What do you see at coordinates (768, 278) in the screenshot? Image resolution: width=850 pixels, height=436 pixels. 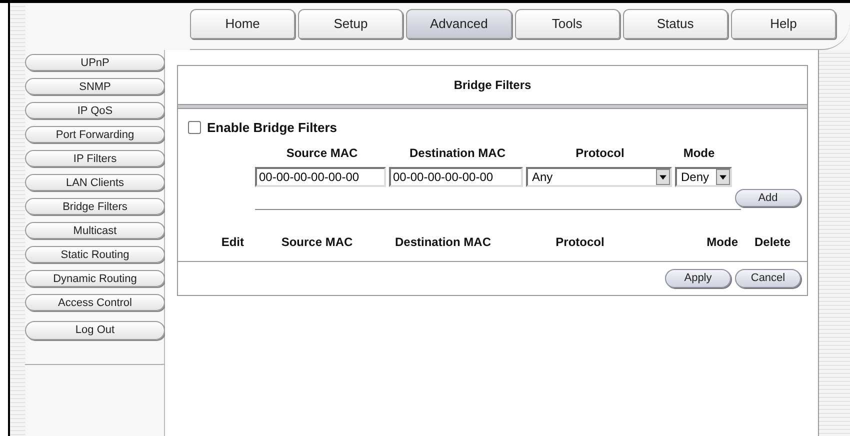 I see `form-button: Cancel` at bounding box center [768, 278].